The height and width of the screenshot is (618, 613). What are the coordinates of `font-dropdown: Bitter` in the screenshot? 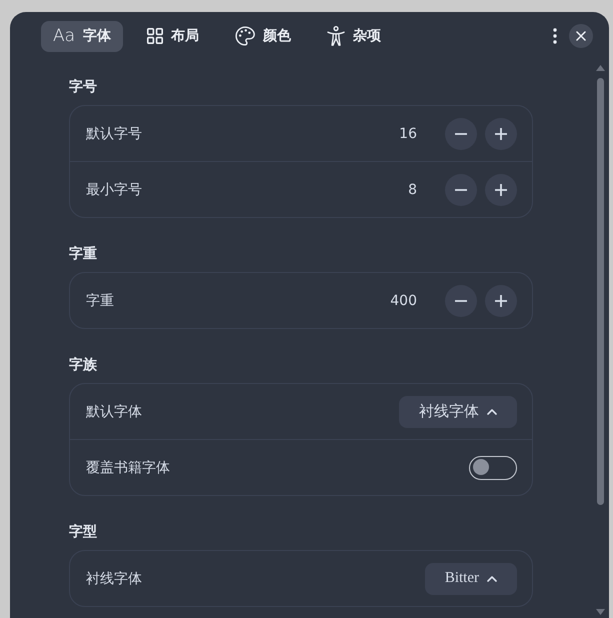 It's located at (470, 578).